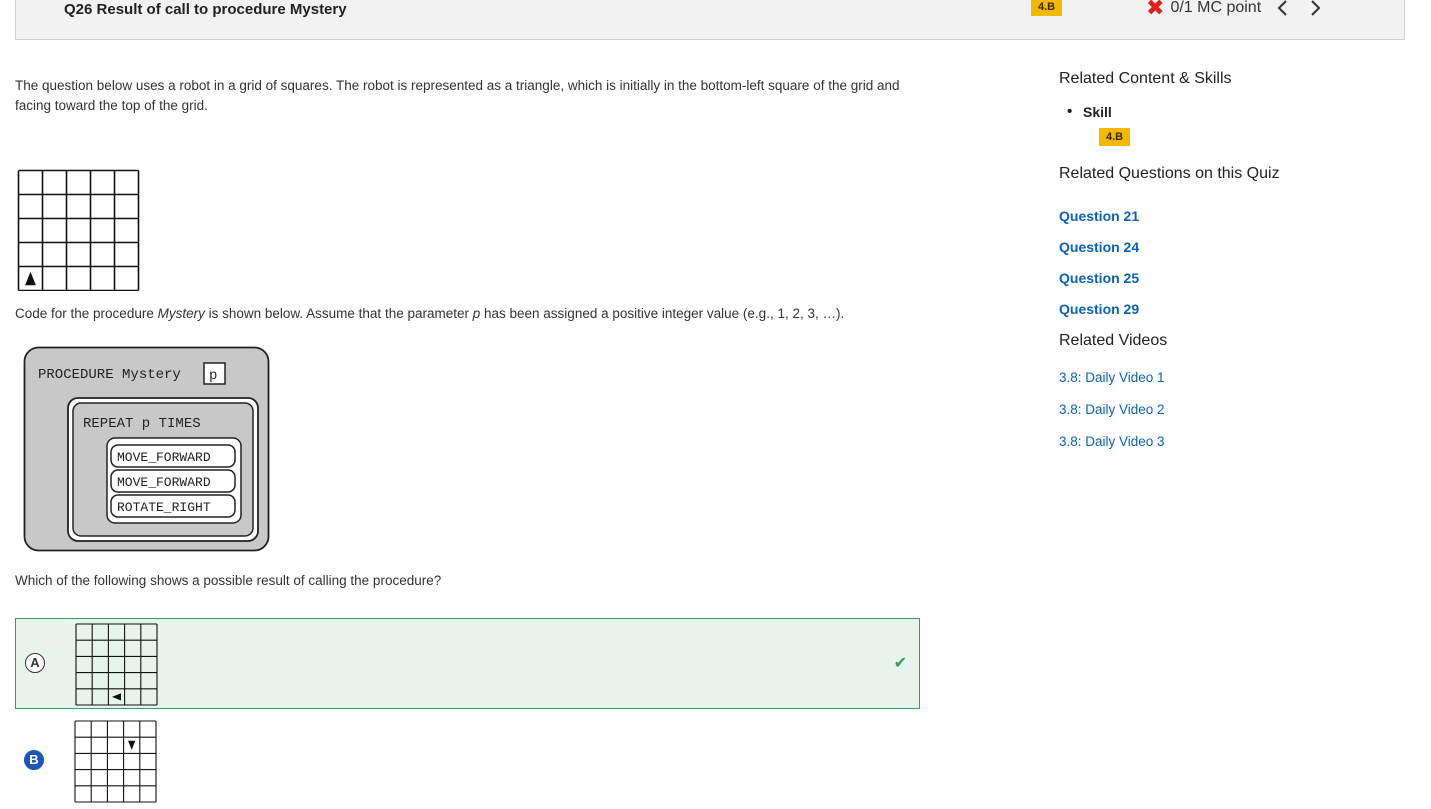 This screenshot has width=1431, height=809. What do you see at coordinates (213, 376) in the screenshot?
I see `procedure-param: p` at bounding box center [213, 376].